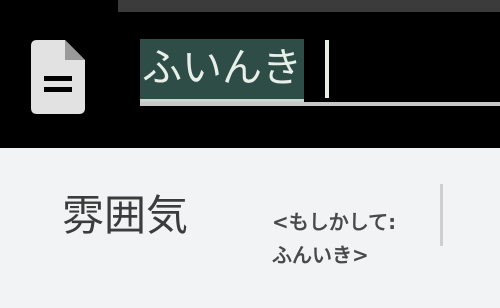  Describe the element at coordinates (327, 69) in the screenshot. I see `text-caret` at that location.